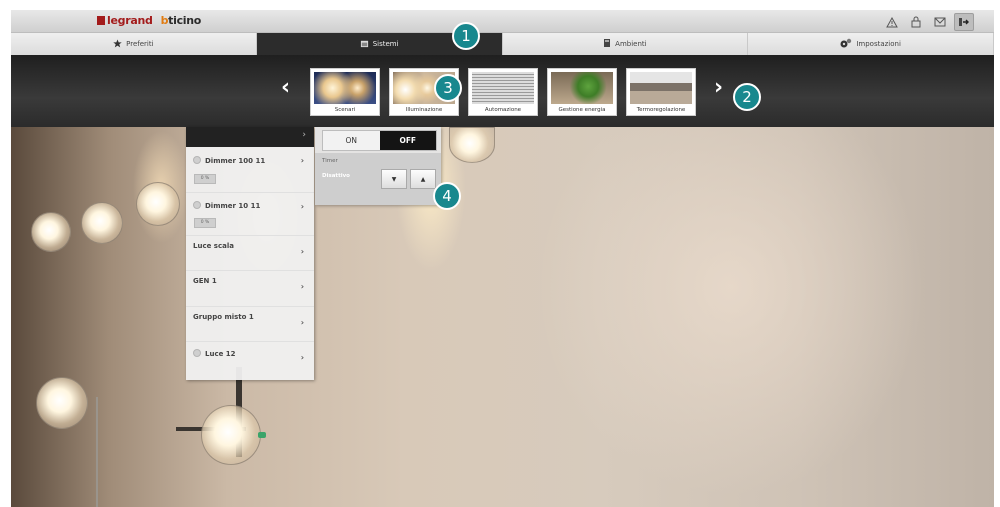 The height and width of the screenshot is (507, 1000). I want to click on lock-icon, so click(916, 22).